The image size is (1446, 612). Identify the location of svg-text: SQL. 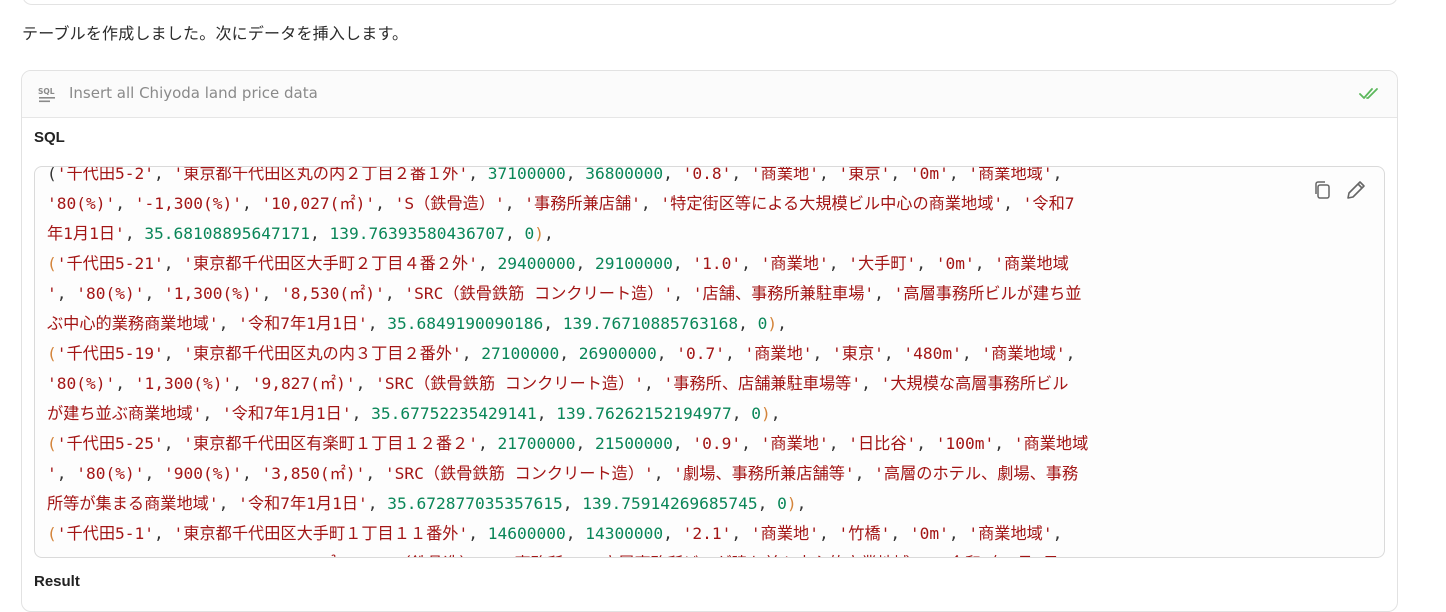
(46, 91).